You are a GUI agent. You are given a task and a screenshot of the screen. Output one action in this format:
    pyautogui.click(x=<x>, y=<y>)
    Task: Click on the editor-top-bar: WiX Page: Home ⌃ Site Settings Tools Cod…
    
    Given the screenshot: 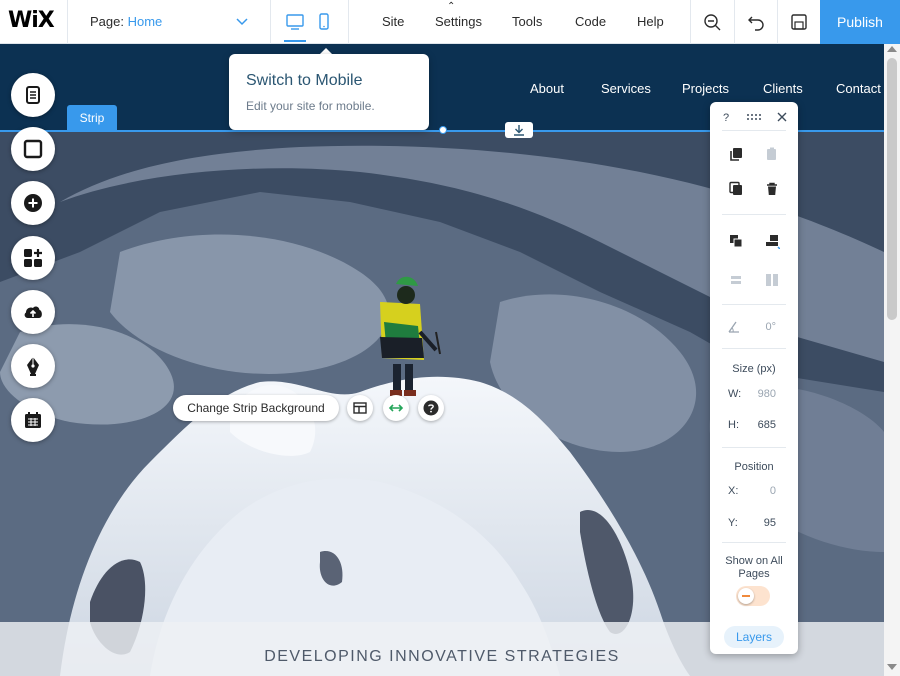 What is the action you would take?
    pyautogui.click(x=450, y=22)
    